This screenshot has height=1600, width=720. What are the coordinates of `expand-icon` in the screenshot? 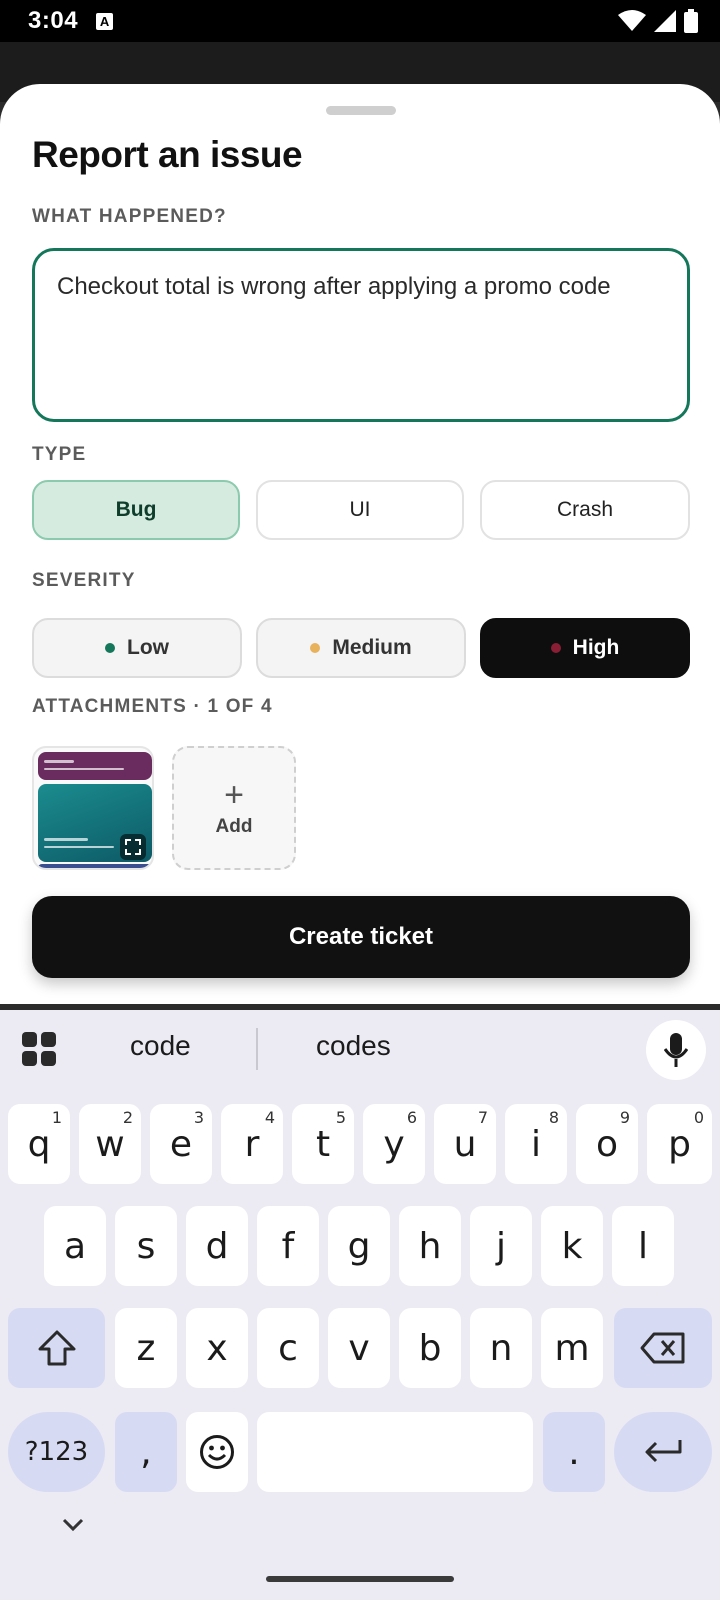 It's located at (133, 847).